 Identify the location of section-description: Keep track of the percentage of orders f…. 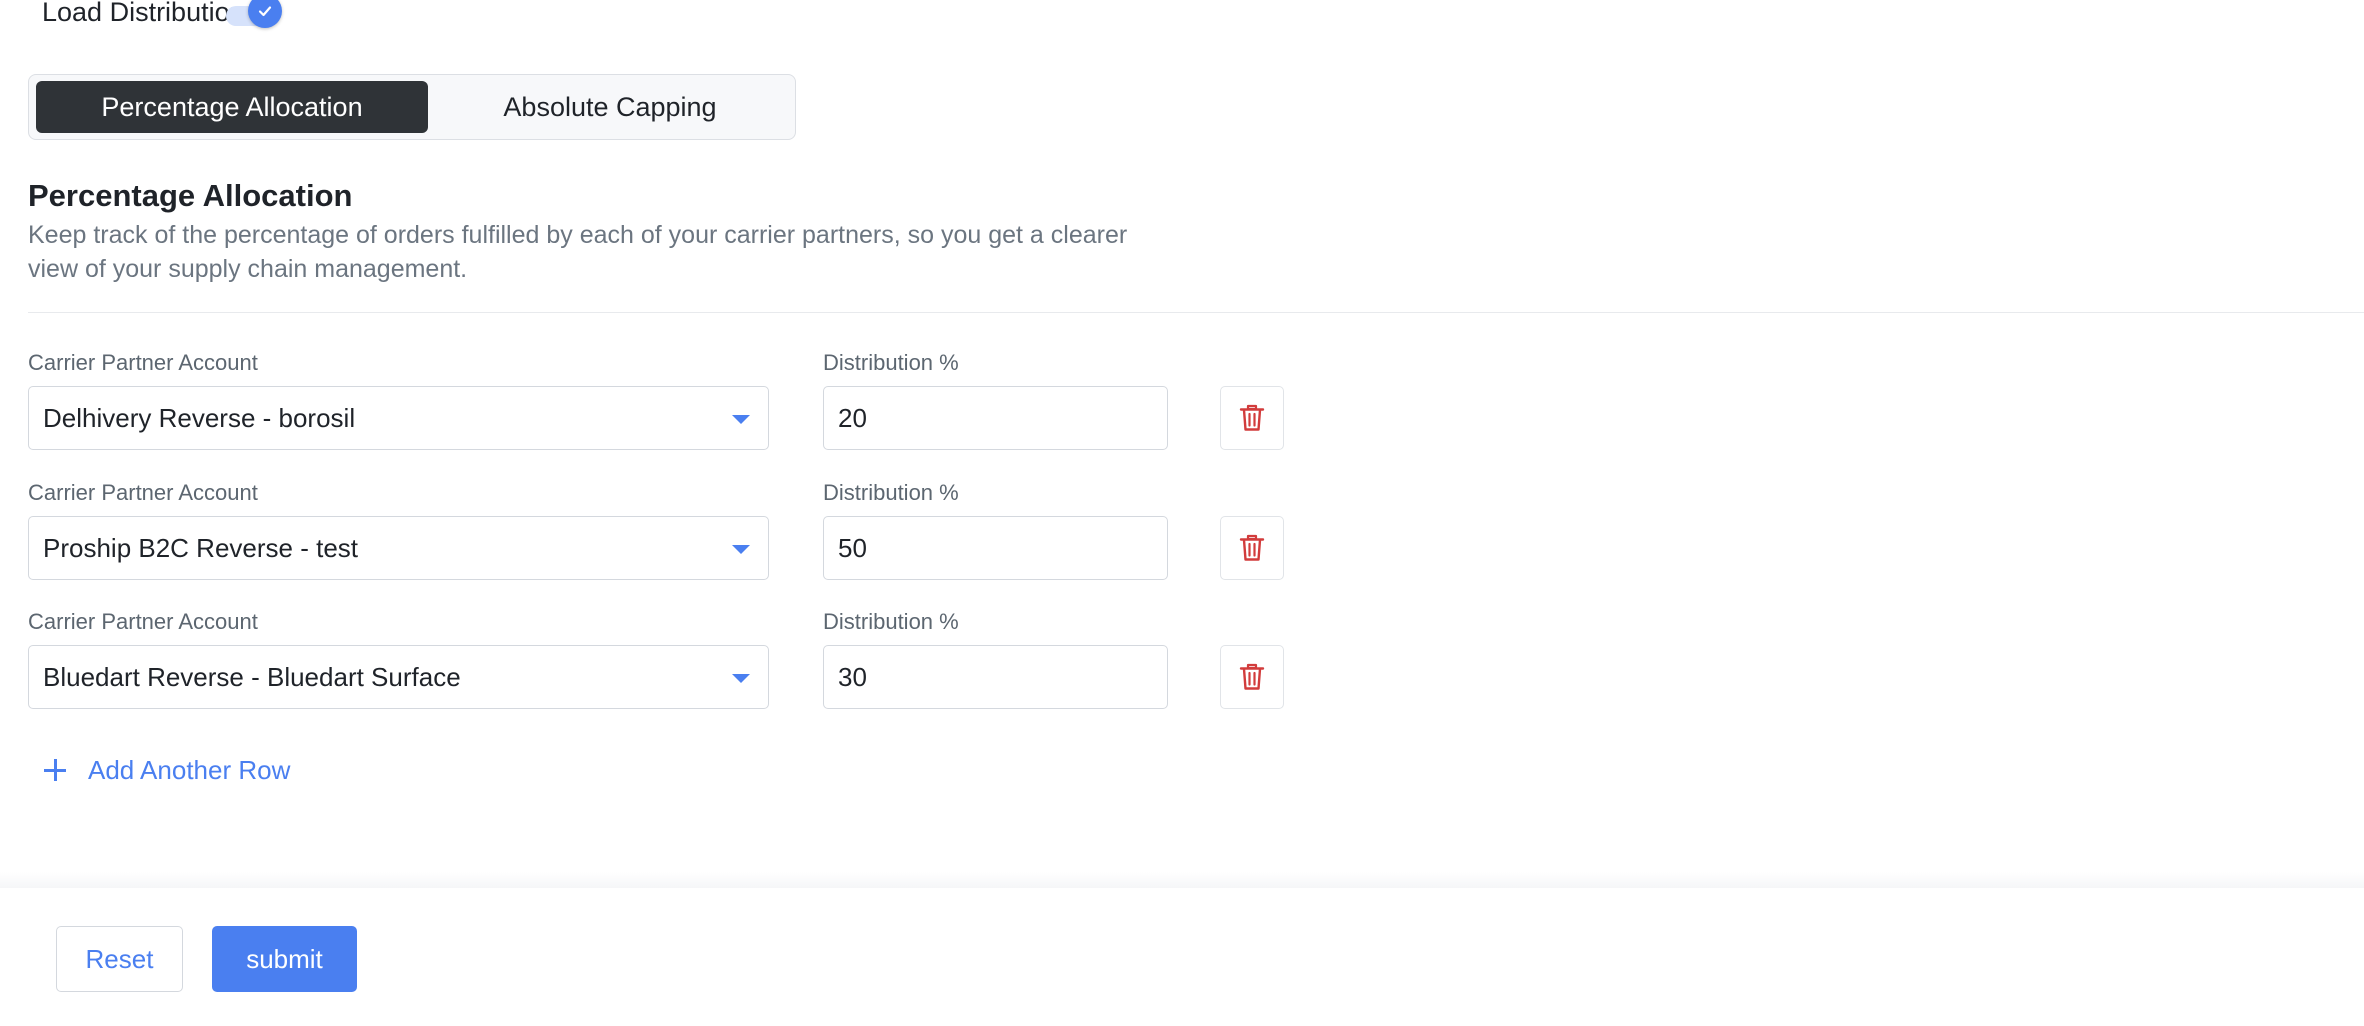
(578, 252).